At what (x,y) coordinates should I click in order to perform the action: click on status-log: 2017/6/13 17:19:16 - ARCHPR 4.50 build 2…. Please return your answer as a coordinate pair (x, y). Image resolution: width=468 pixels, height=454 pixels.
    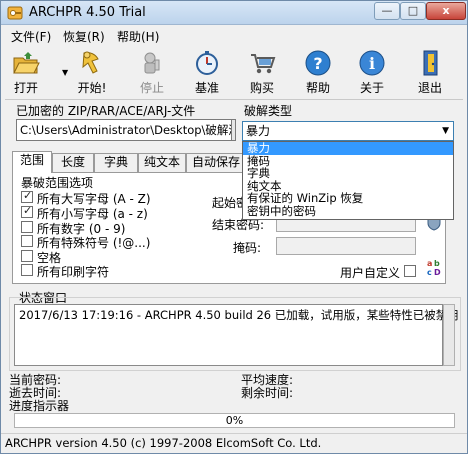
    Looking at the image, I should click on (236, 335).